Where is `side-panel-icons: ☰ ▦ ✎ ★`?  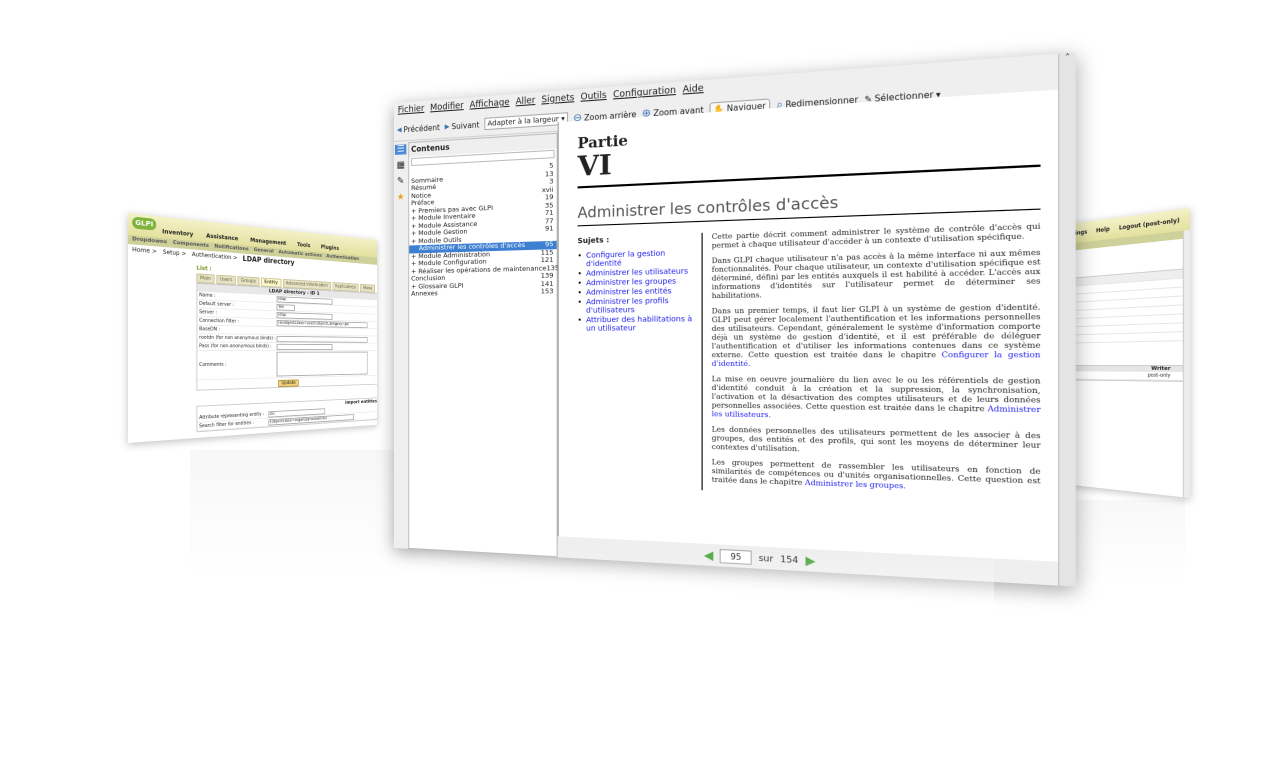 side-panel-icons: ☰ ▦ ✎ ★ is located at coordinates (400, 345).